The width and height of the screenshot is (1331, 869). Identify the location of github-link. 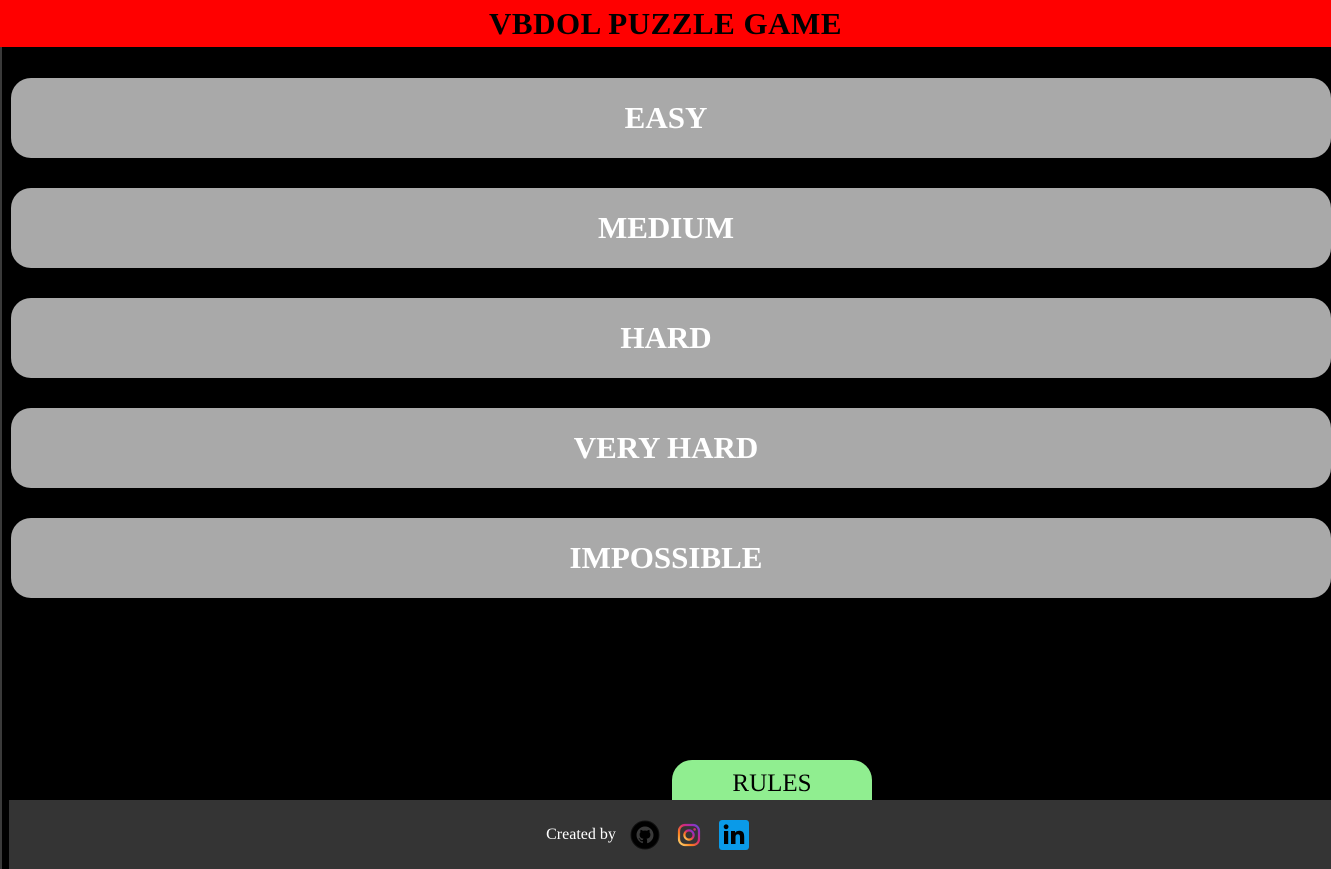
(645, 835).